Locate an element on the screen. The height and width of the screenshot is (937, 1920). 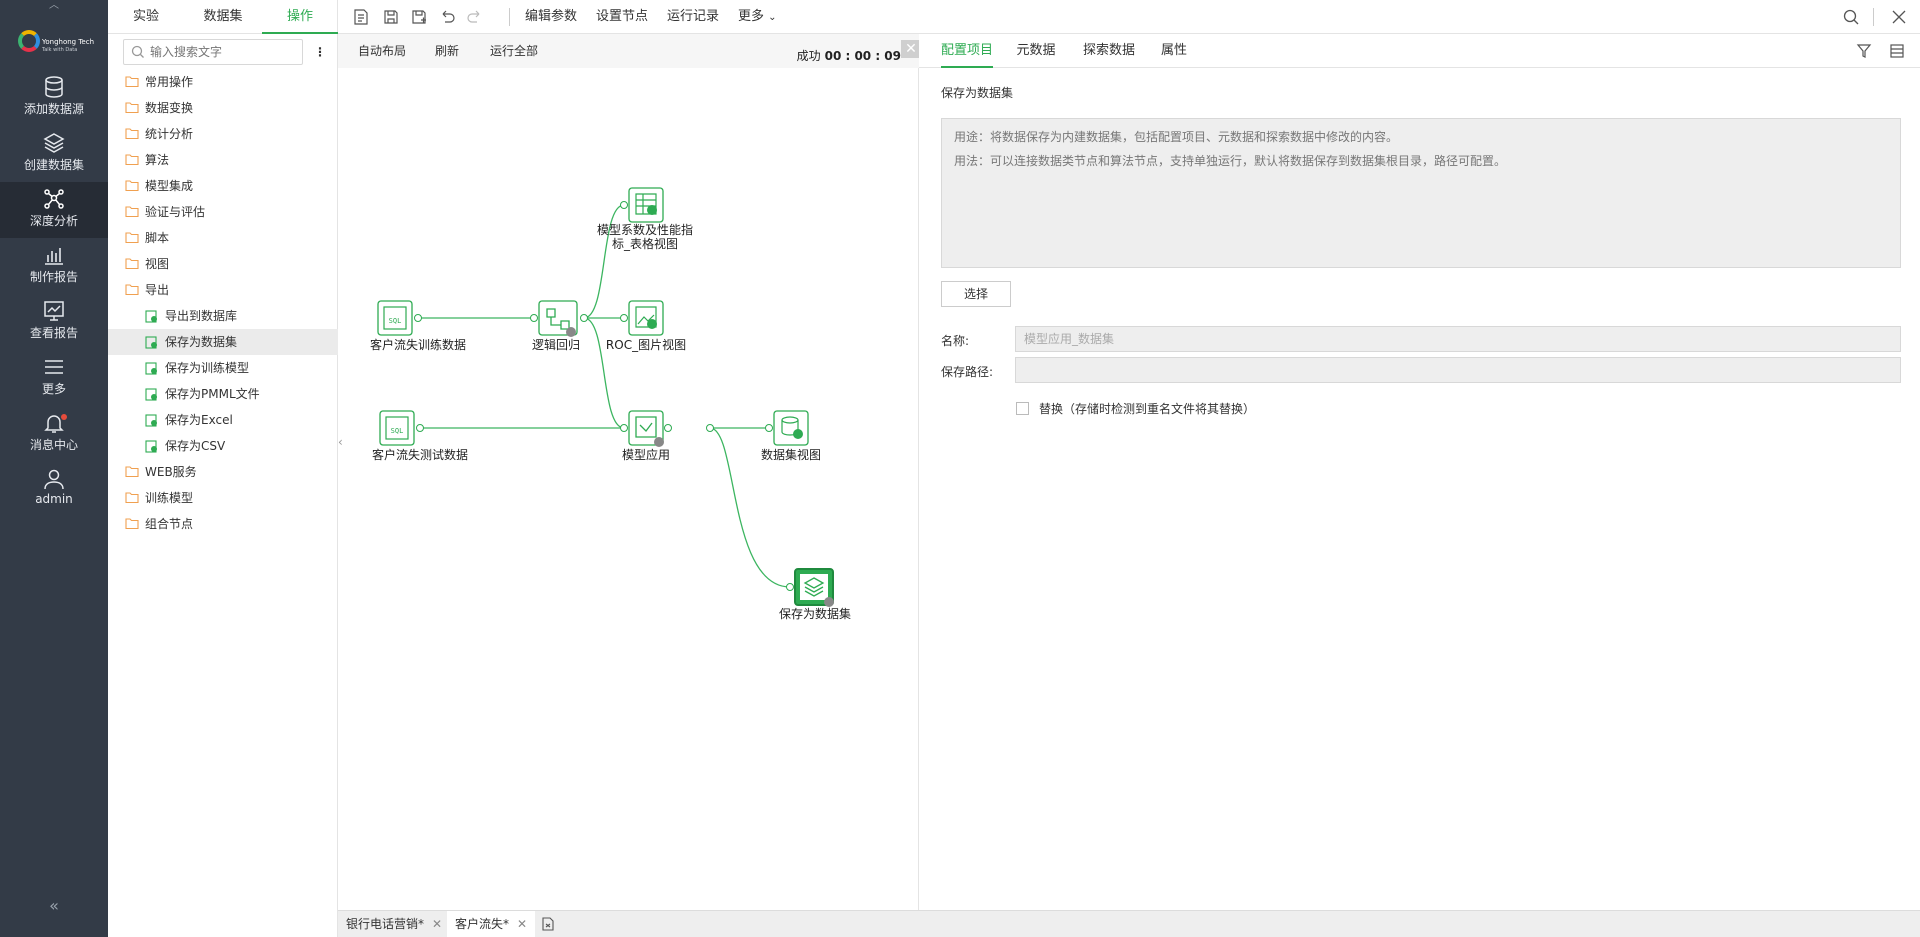
tree-folder: 统计分析 is located at coordinates (223, 134).